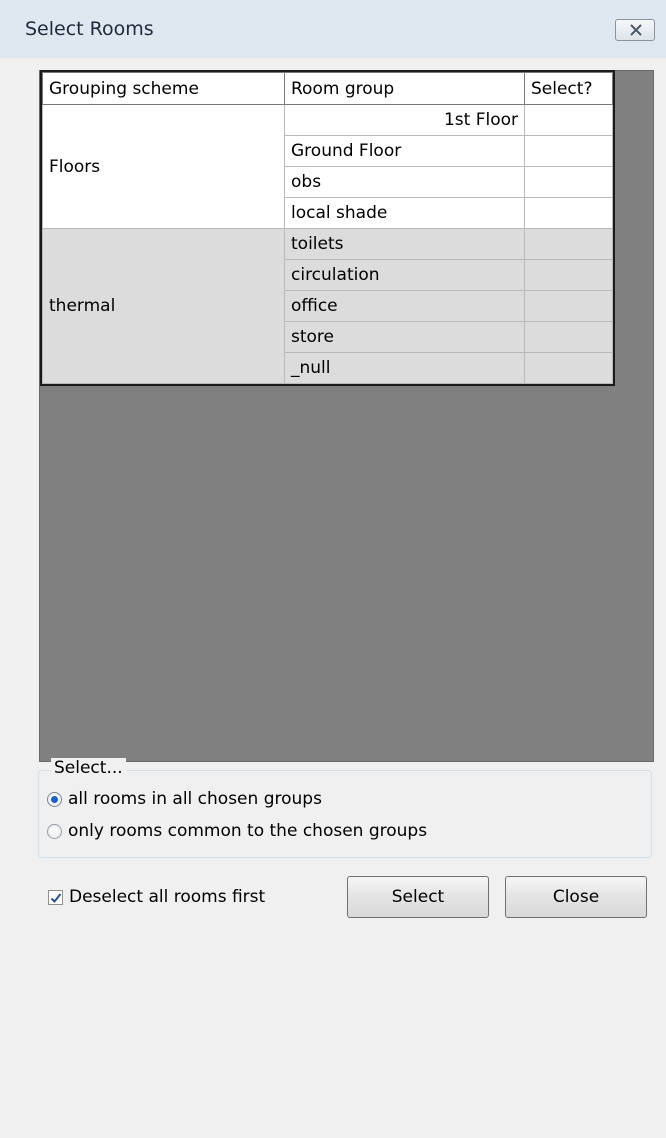 Image resolution: width=666 pixels, height=1138 pixels. I want to click on room-cell: circulation, so click(404, 275).